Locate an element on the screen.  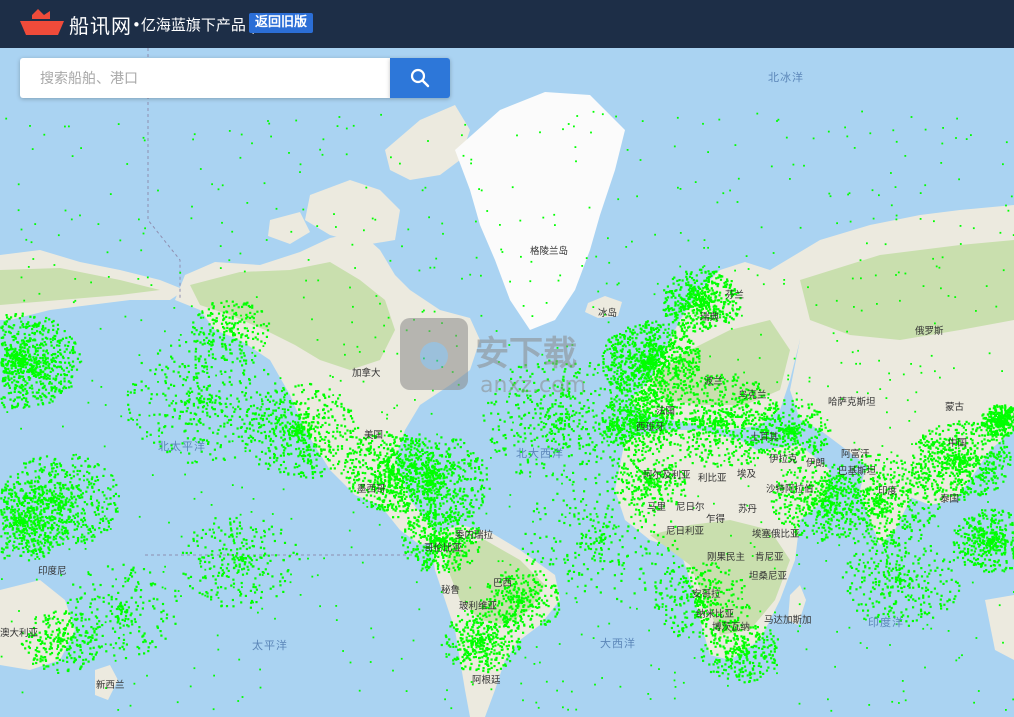
ship-logo-icon is located at coordinates (42, 23).